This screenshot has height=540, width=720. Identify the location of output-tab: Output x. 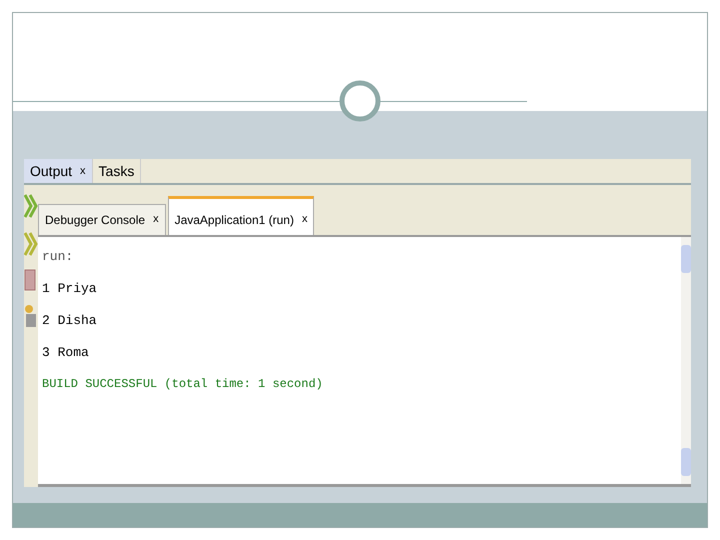
(58, 171).